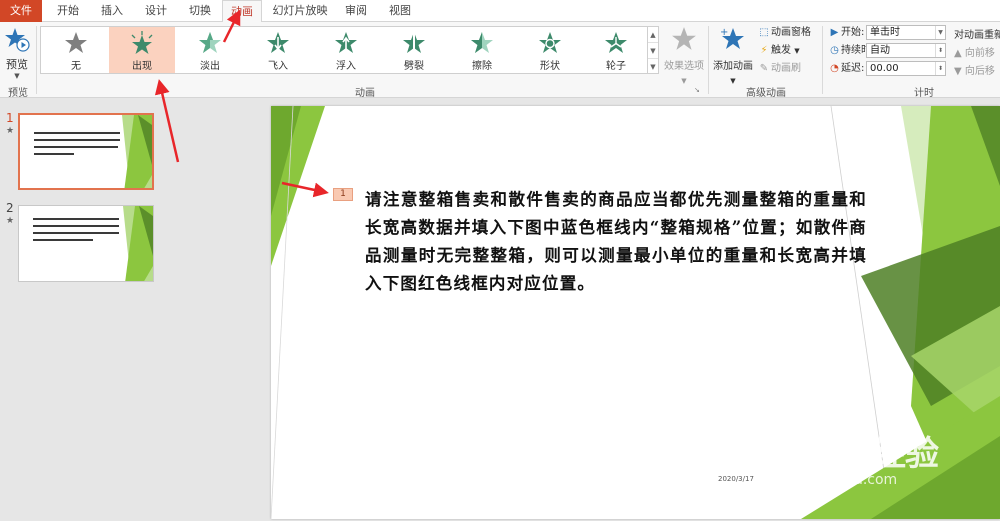  Describe the element at coordinates (68, 11) in the screenshot. I see `tab-home: 开始` at that location.